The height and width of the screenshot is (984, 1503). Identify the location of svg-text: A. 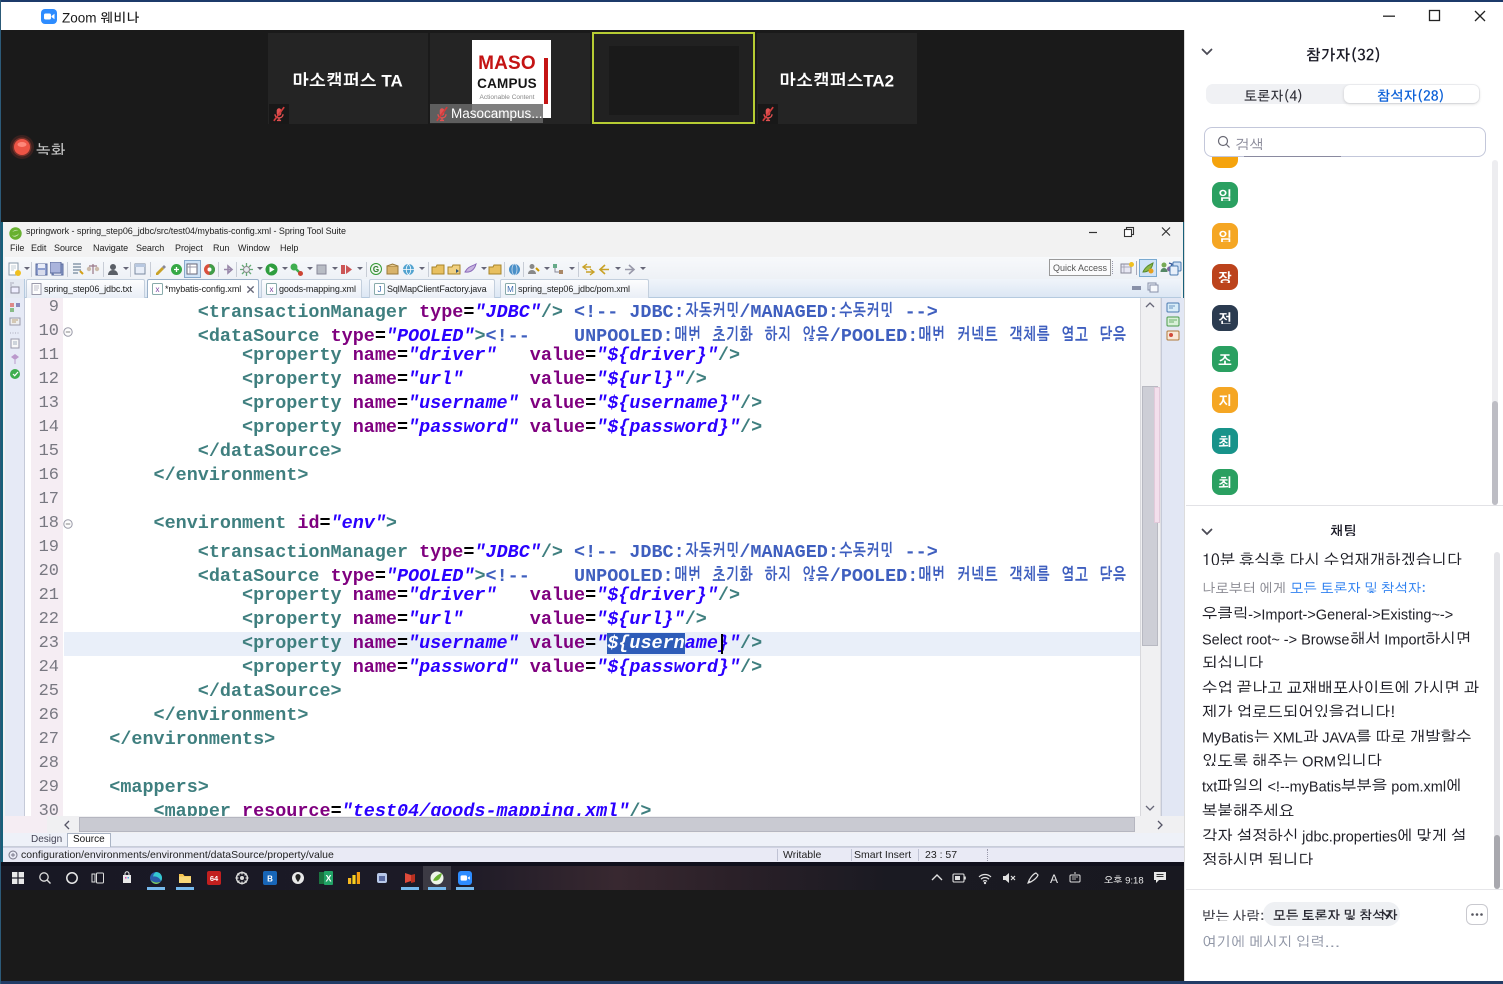
(1054, 878).